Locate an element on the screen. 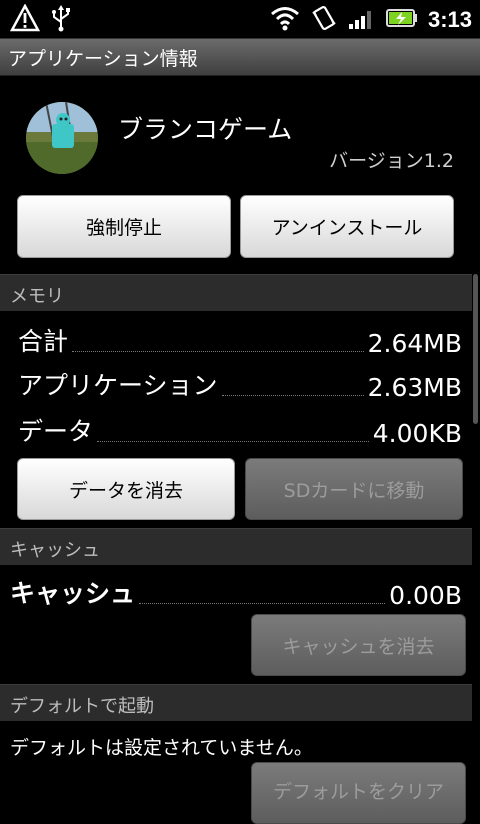 This screenshot has height=824, width=480. wifi-icon is located at coordinates (285, 20).